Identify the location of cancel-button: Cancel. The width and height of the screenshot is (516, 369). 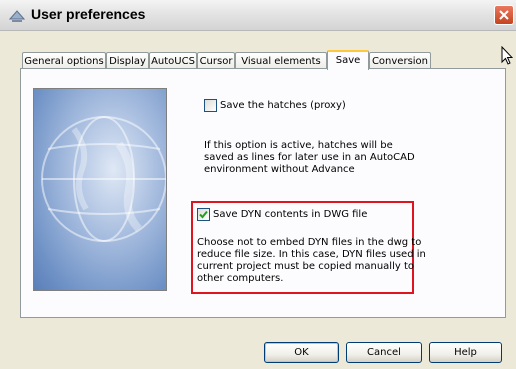
(384, 352).